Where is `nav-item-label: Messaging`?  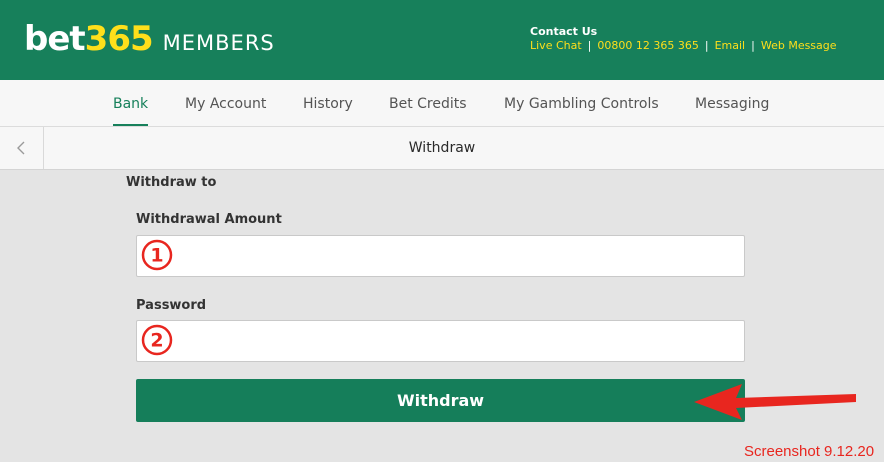 nav-item-label: Messaging is located at coordinates (732, 104).